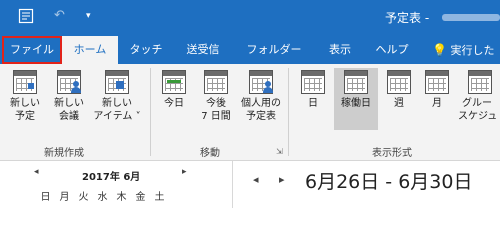 The width and height of the screenshot is (500, 240). Describe the element at coordinates (64, 153) in the screenshot. I see `group-label-new: 新規作成` at that location.